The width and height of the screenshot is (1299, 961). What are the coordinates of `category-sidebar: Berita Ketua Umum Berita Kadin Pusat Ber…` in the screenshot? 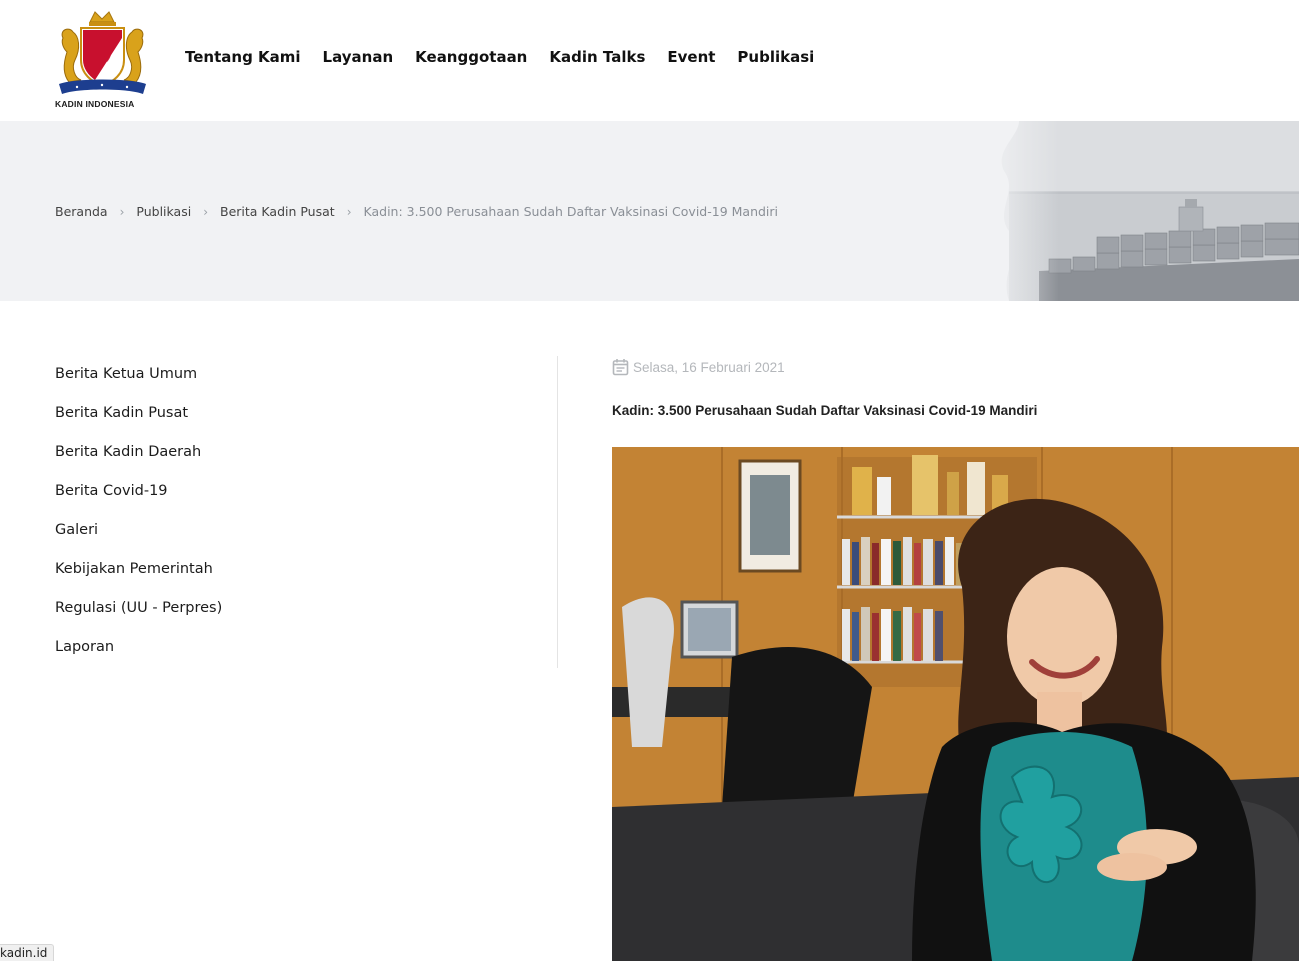 It's located at (306, 512).